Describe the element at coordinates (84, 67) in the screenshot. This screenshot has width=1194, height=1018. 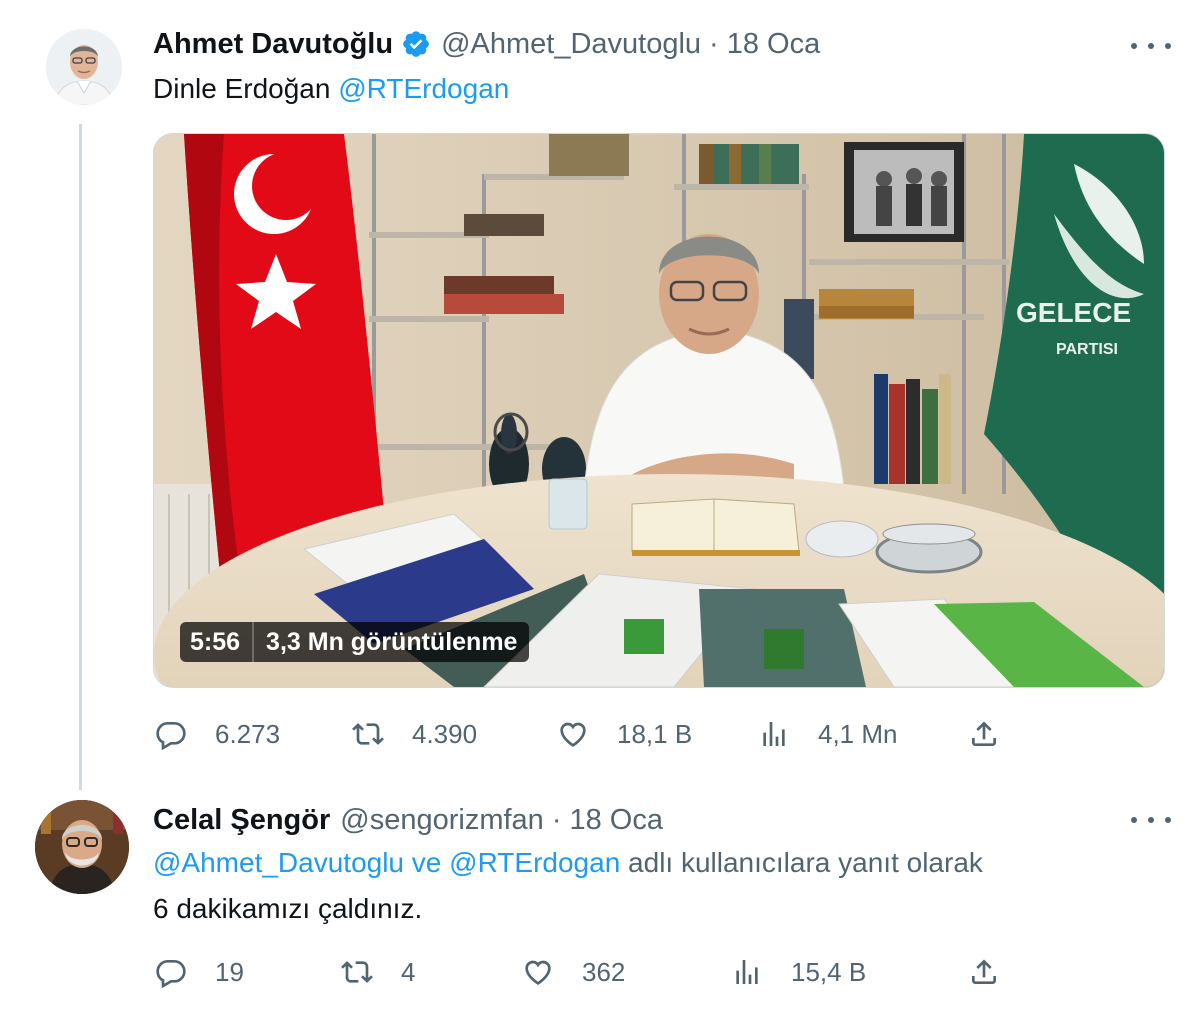
I see `avatar-davutoglu` at that location.